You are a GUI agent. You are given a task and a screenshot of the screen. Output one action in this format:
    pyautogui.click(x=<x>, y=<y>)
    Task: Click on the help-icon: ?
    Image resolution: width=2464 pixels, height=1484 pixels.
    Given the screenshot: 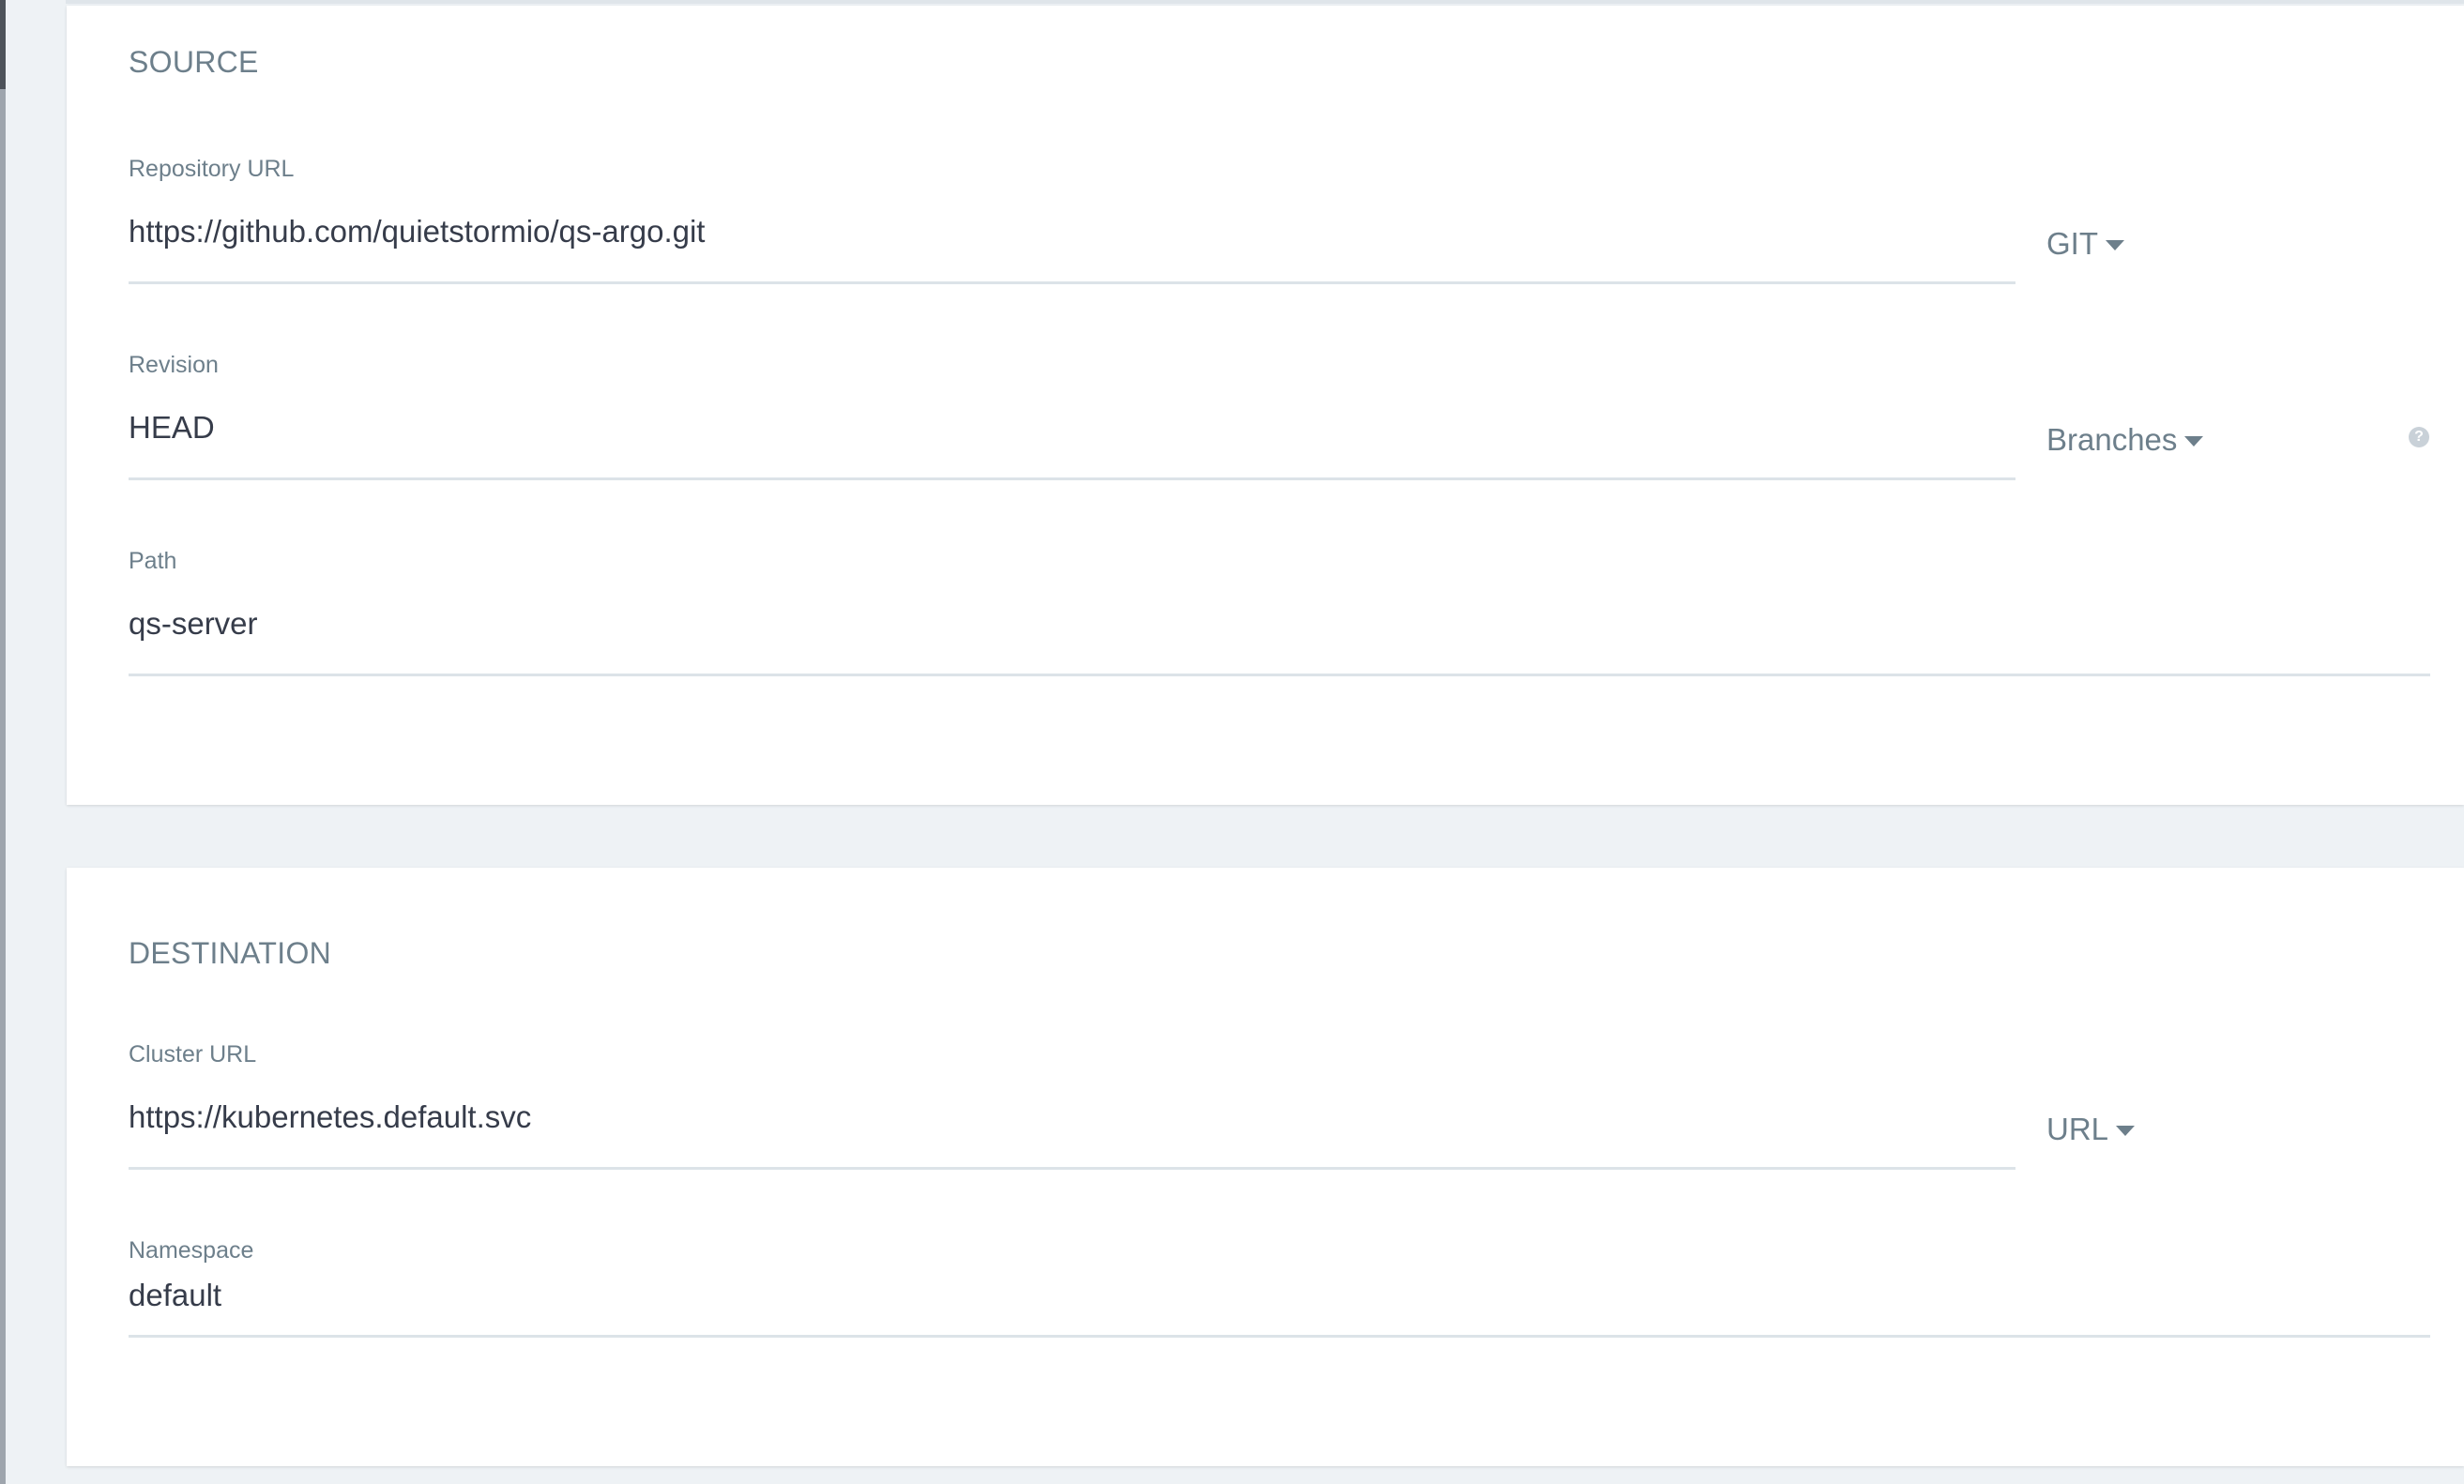 What is the action you would take?
    pyautogui.click(x=2419, y=437)
    